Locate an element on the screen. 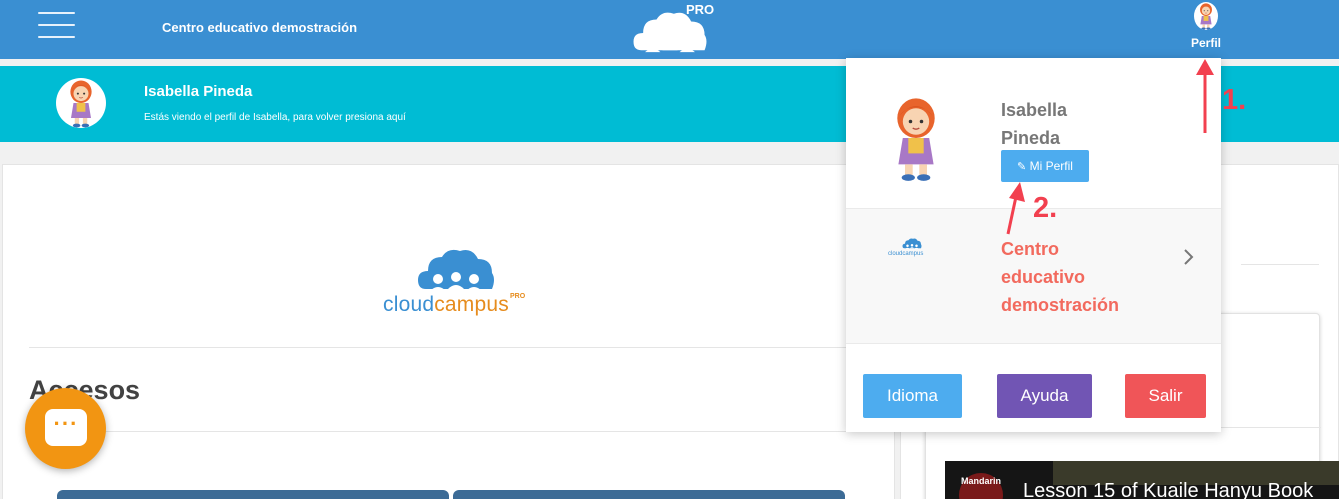 The image size is (1339, 499). avatar is located at coordinates (81, 103).